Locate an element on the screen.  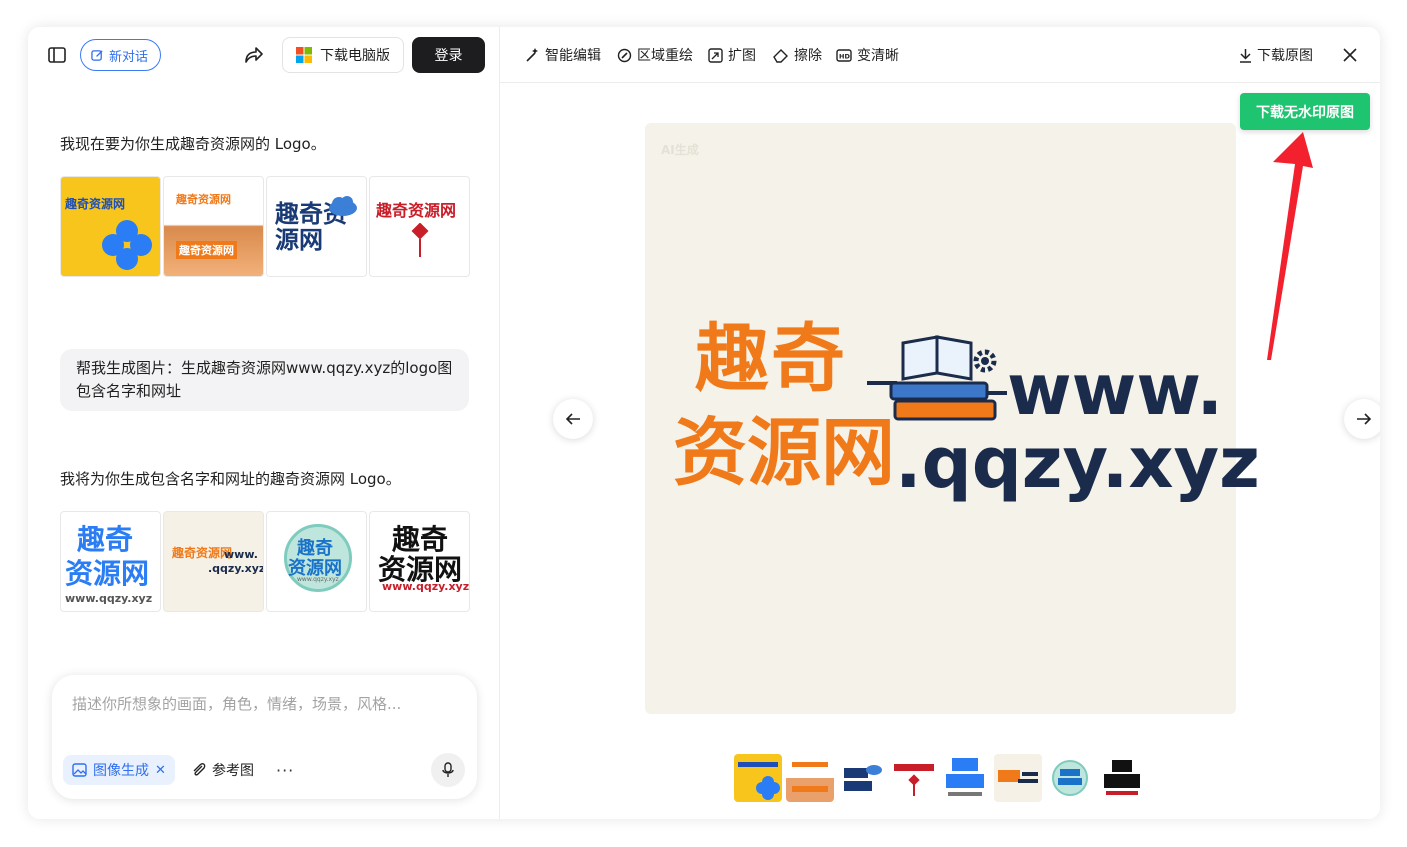
download-pc-button: 下载电脑版 is located at coordinates (343, 55).